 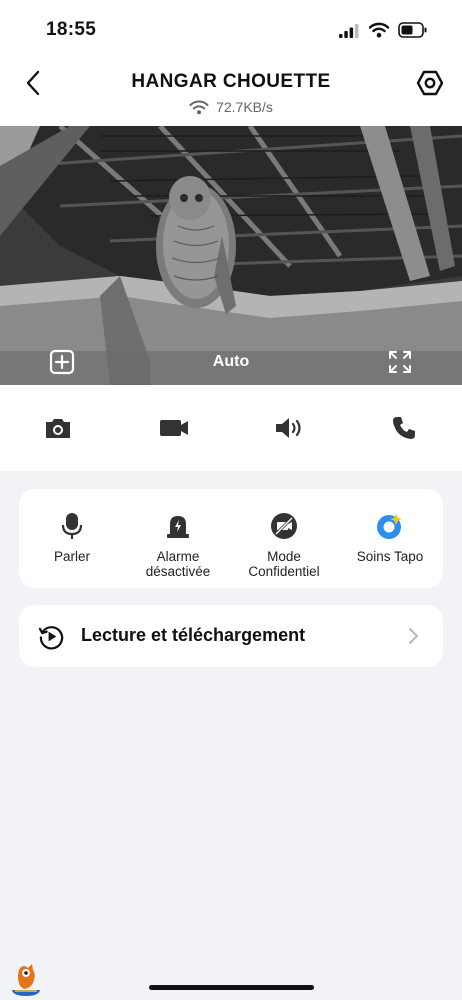 I want to click on watermark-logo, so click(x=26, y=980).